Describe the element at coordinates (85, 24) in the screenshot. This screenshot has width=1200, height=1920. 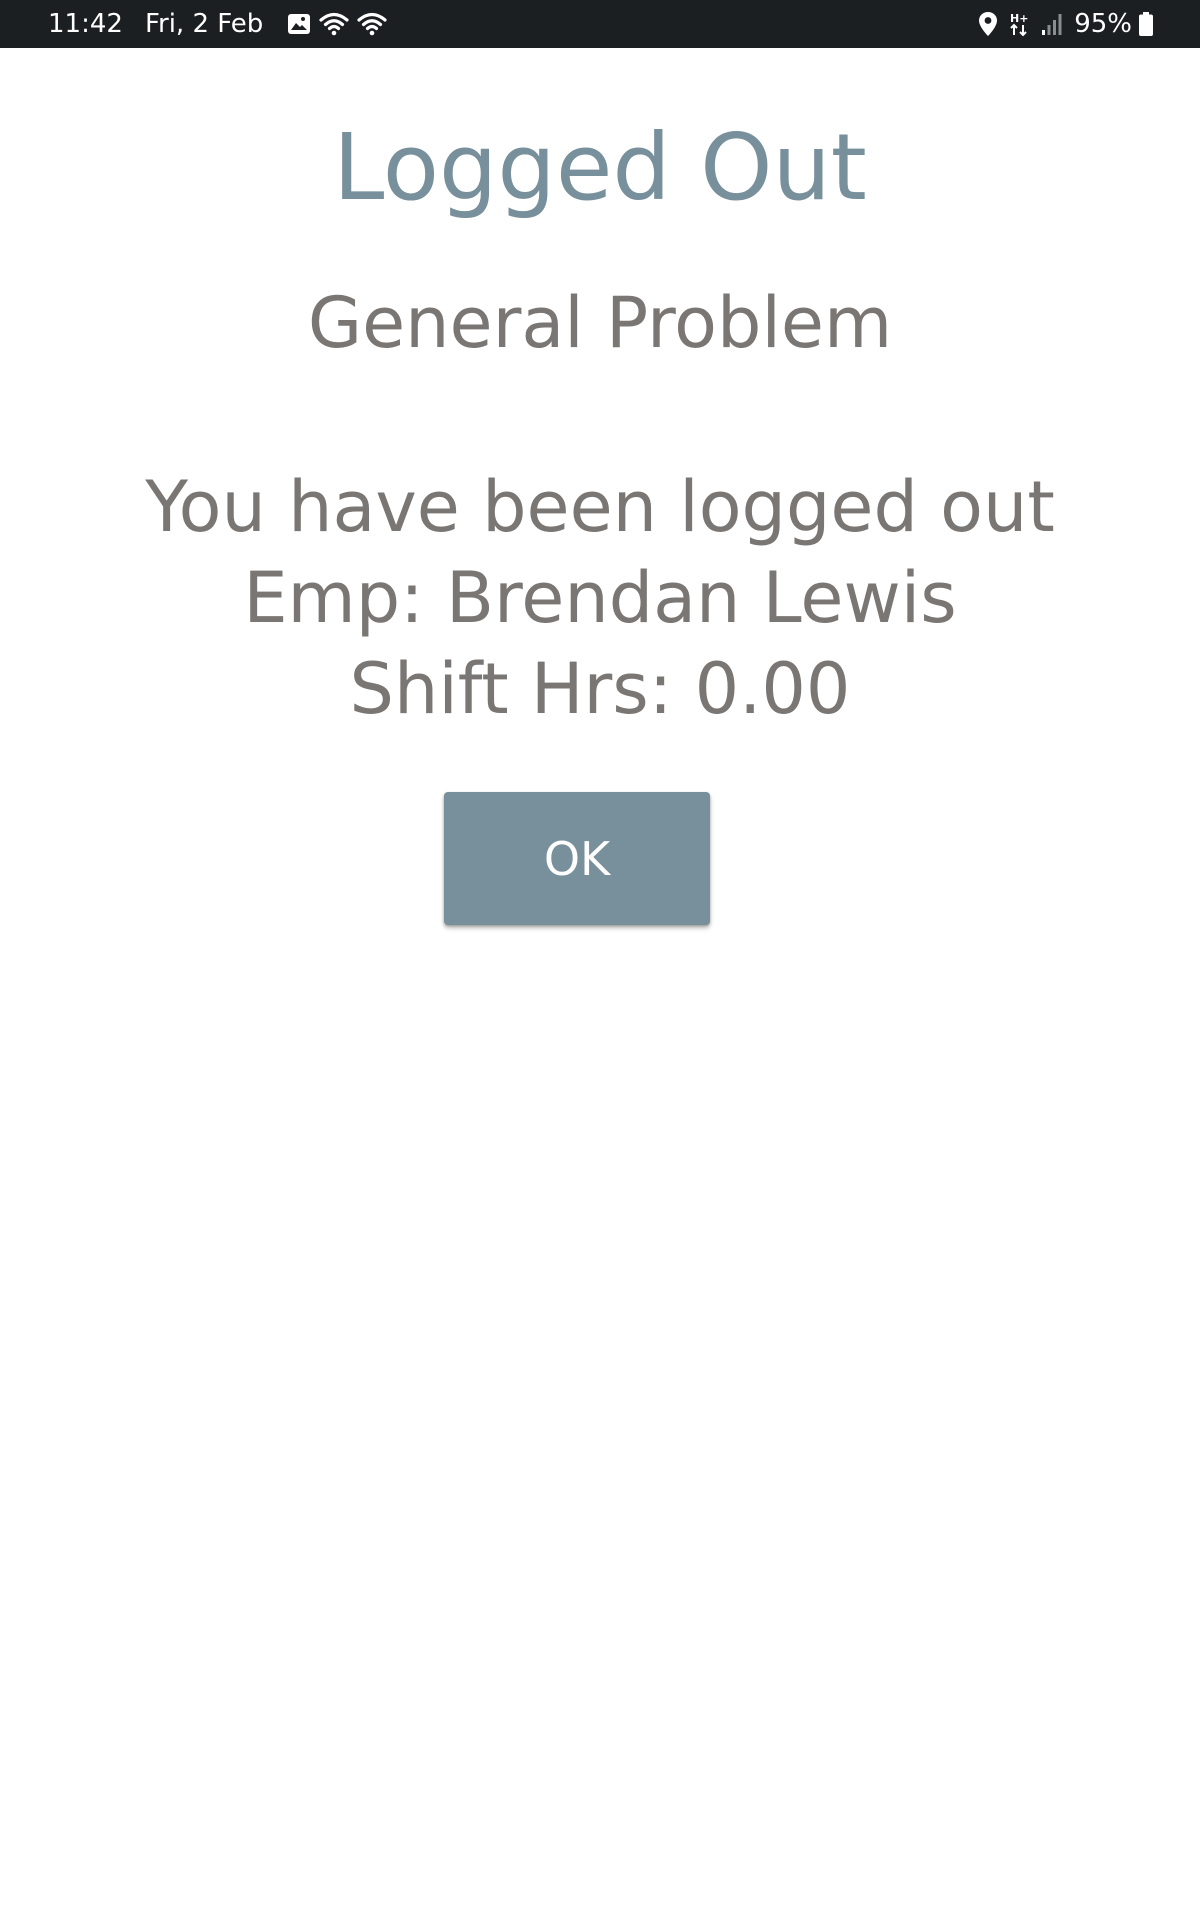
I see `status-time: 11:42` at that location.